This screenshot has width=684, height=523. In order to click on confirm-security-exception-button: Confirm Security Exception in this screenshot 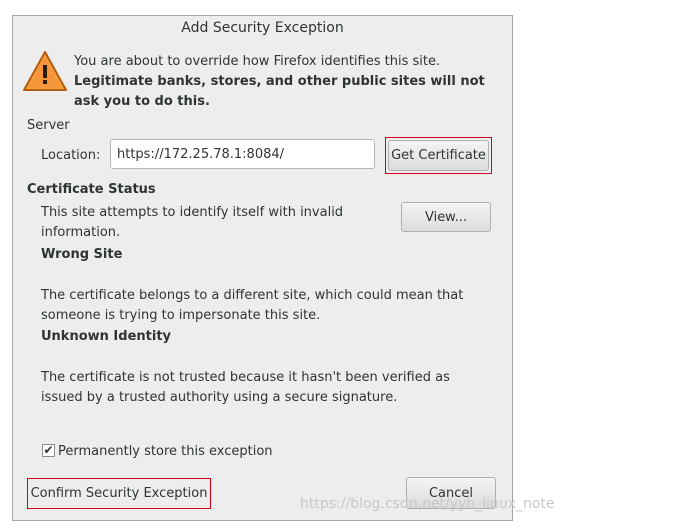, I will do `click(119, 493)`.